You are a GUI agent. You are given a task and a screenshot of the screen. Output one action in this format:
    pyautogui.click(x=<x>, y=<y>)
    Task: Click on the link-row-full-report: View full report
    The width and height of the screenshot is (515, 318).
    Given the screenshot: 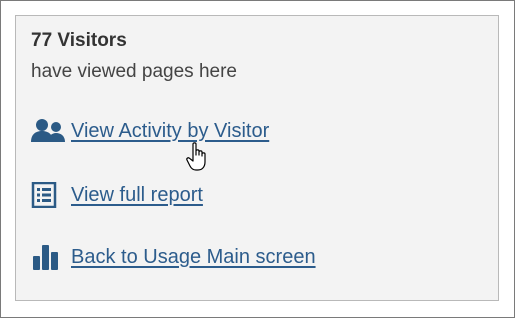 What is the action you would take?
    pyautogui.click(x=117, y=195)
    